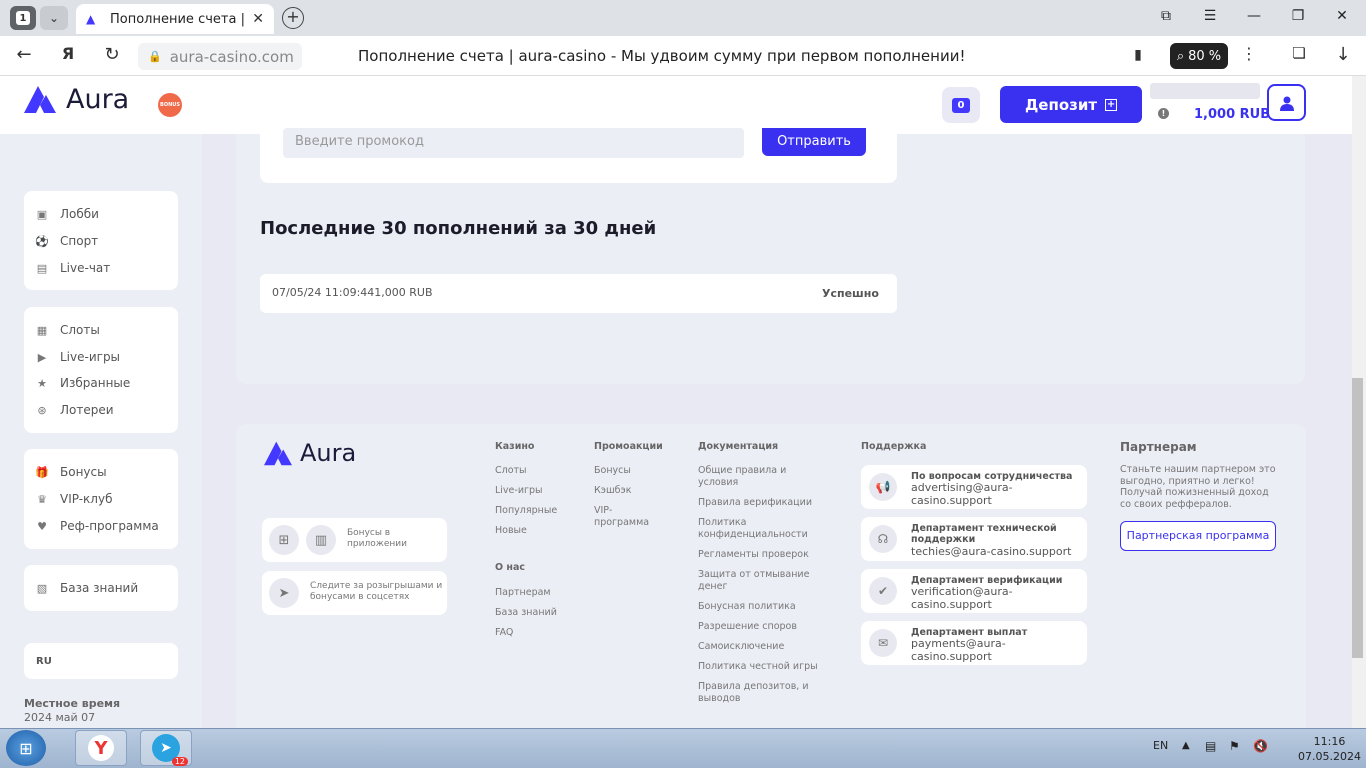 Image resolution: width=1366 pixels, height=768 pixels. I want to click on scrollbar-thumb, so click(1357, 518).